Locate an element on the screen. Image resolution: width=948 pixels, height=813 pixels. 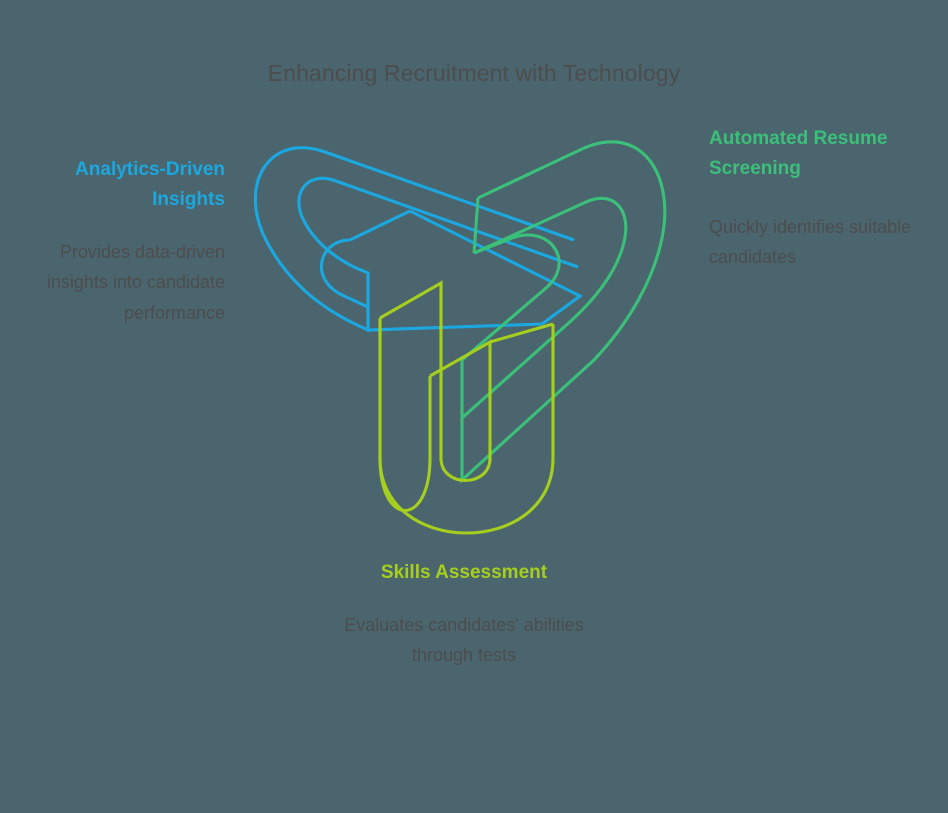
analytics-arm-inner-stroke is located at coordinates (344, 273).